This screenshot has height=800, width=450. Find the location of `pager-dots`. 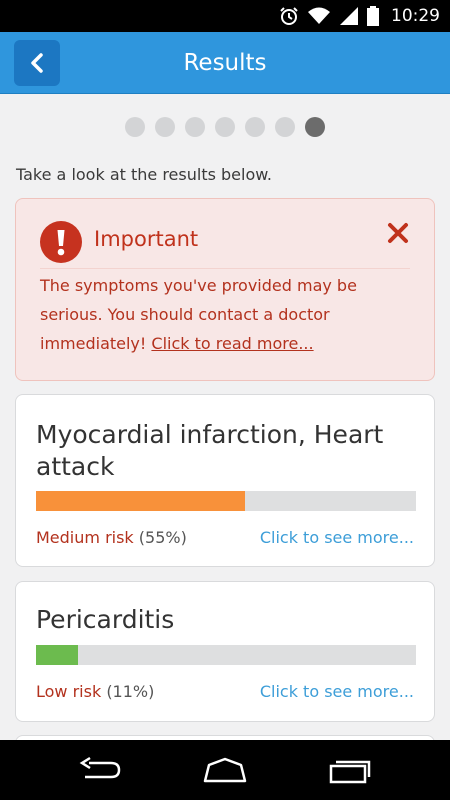

pager-dots is located at coordinates (225, 127).